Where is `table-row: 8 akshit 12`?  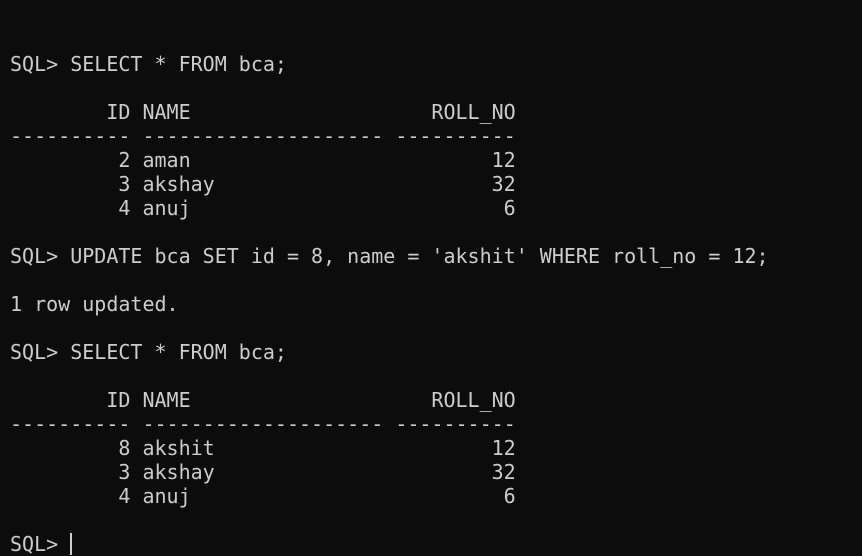
table-row: 8 akshit 12 is located at coordinates (263, 448).